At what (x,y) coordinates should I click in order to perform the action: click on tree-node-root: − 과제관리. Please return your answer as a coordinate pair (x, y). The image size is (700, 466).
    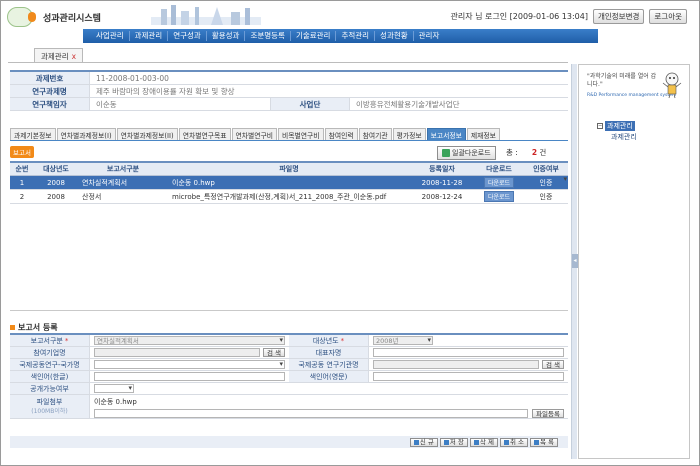
    Looking at the image, I should click on (617, 126).